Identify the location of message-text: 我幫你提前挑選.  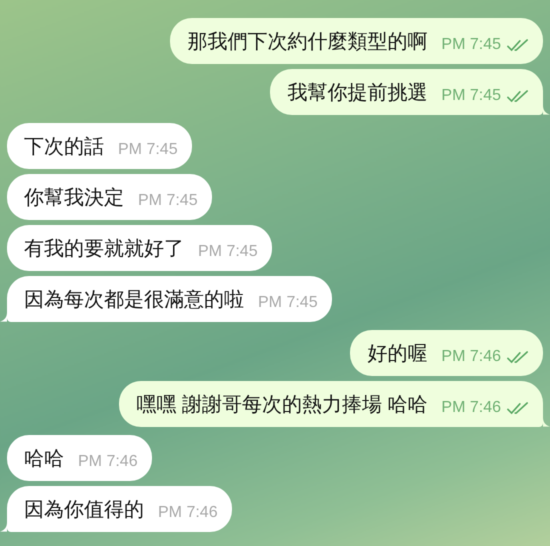
(357, 93).